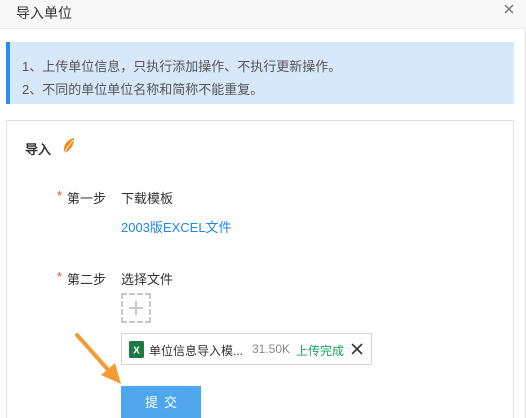 Image resolution: width=526 pixels, height=418 pixels. What do you see at coordinates (44, 13) in the screenshot?
I see `dialog-title: 导入单位` at bounding box center [44, 13].